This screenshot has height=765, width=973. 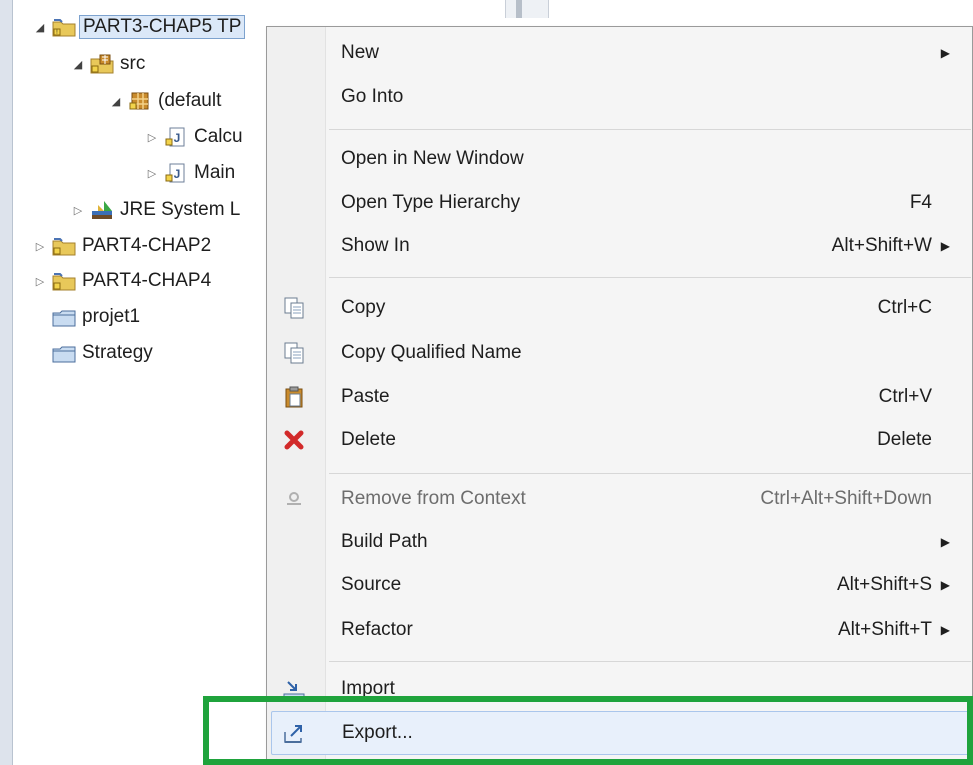 What do you see at coordinates (365, 396) in the screenshot?
I see `menu-item-label: Paste` at bounding box center [365, 396].